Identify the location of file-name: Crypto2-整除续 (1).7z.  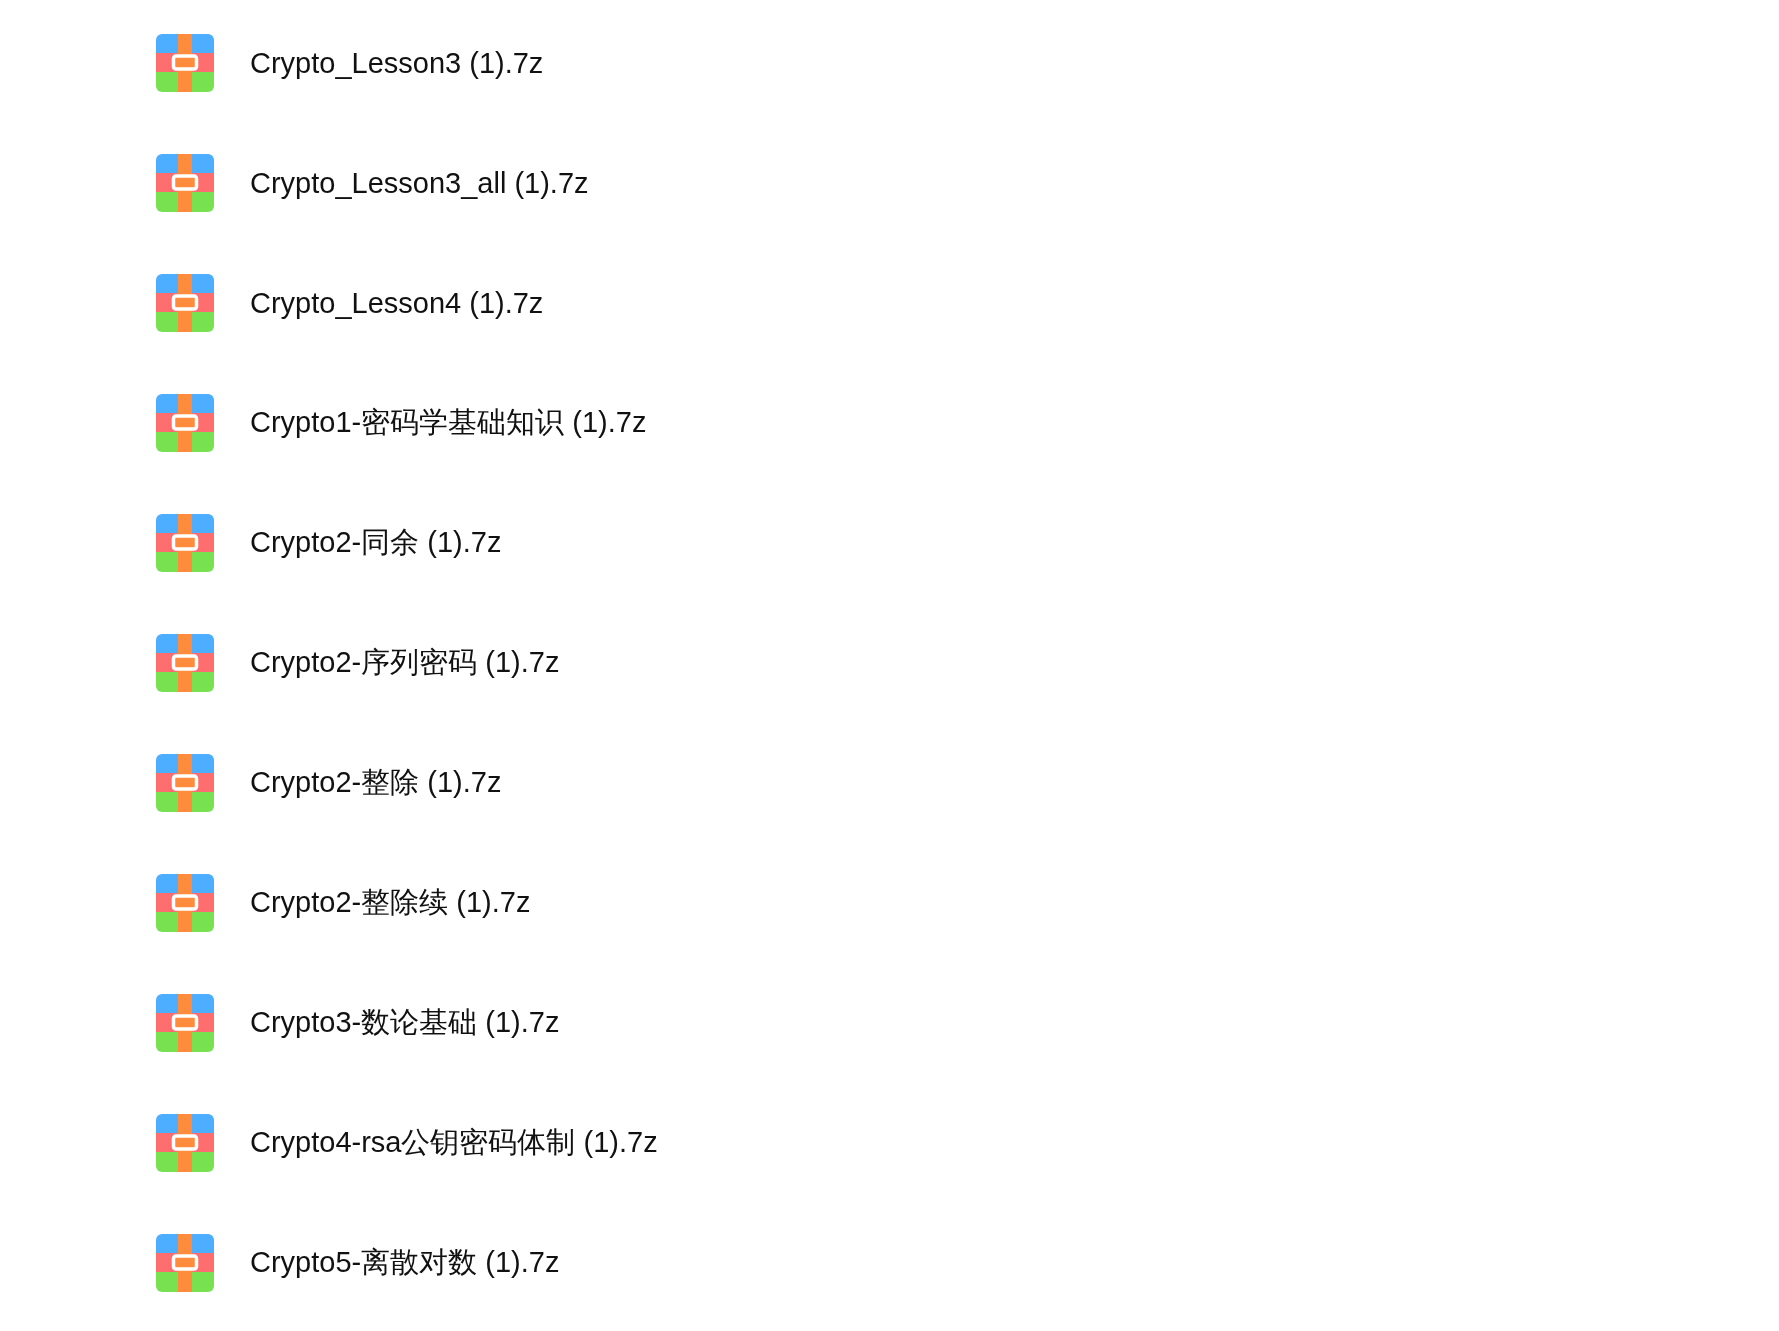
(390, 903).